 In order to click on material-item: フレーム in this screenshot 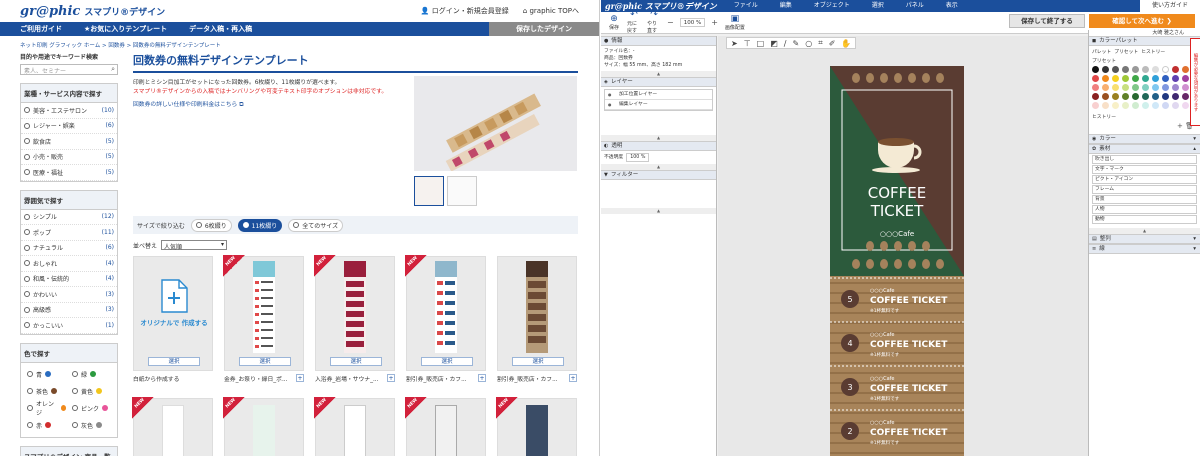, I will do `click(1144, 189)`.